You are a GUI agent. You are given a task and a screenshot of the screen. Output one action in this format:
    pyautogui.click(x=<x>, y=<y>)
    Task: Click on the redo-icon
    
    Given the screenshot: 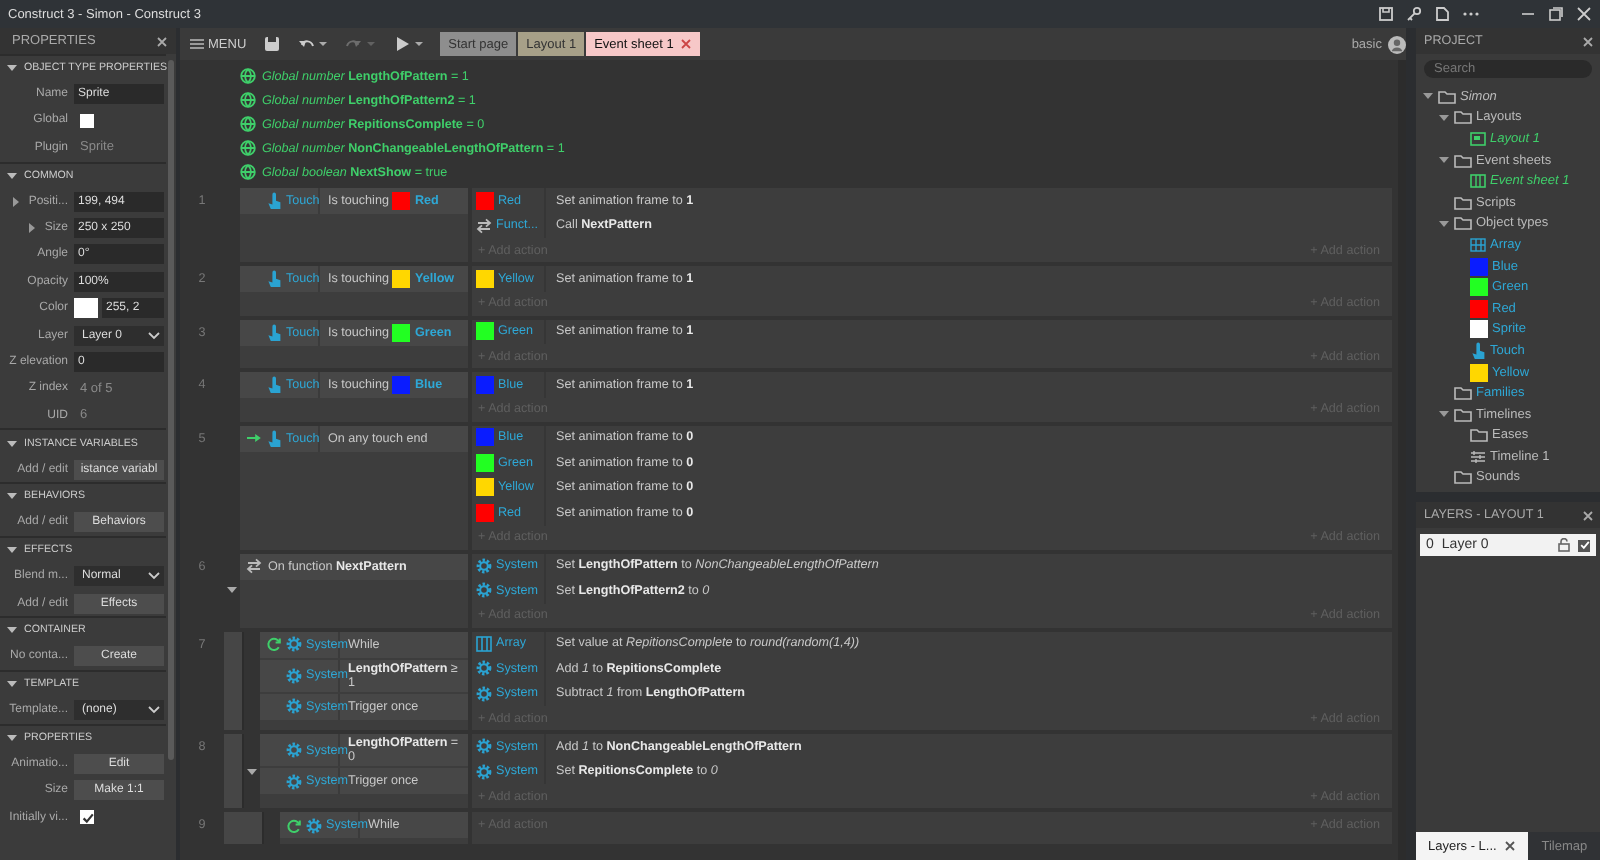 What is the action you would take?
    pyautogui.click(x=354, y=44)
    